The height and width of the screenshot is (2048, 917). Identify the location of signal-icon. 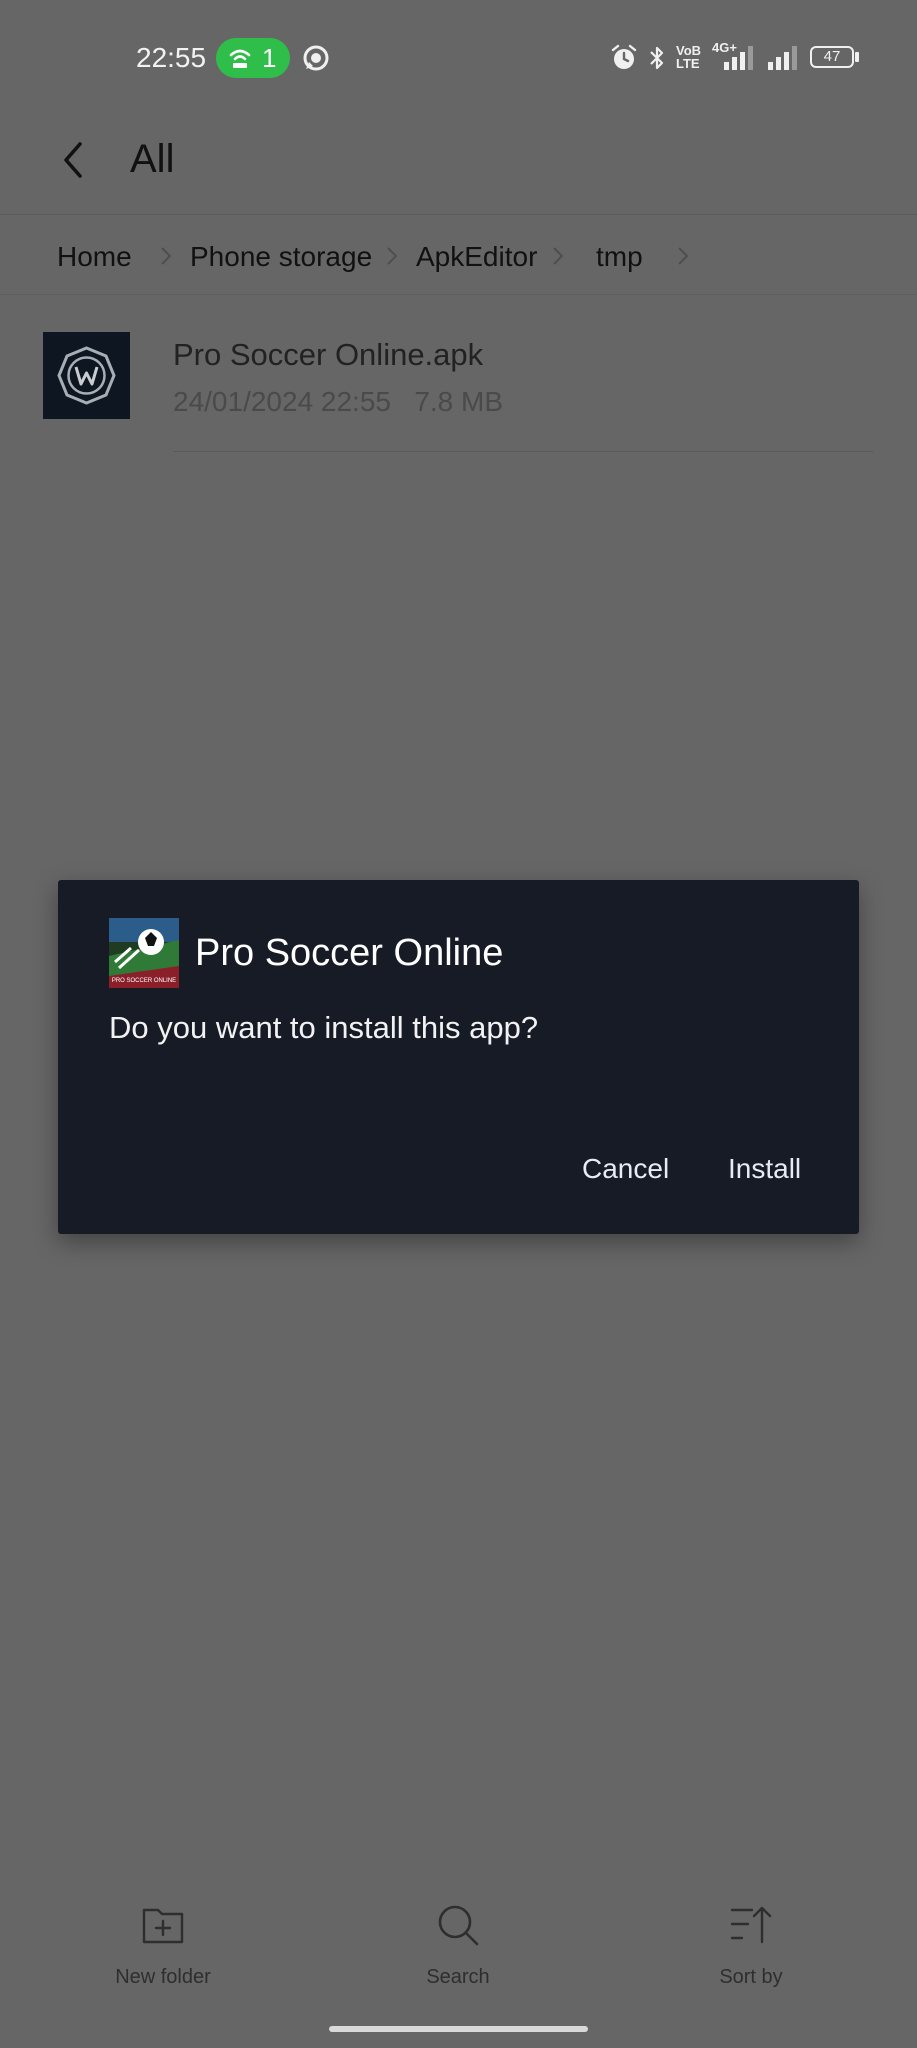
(738, 58).